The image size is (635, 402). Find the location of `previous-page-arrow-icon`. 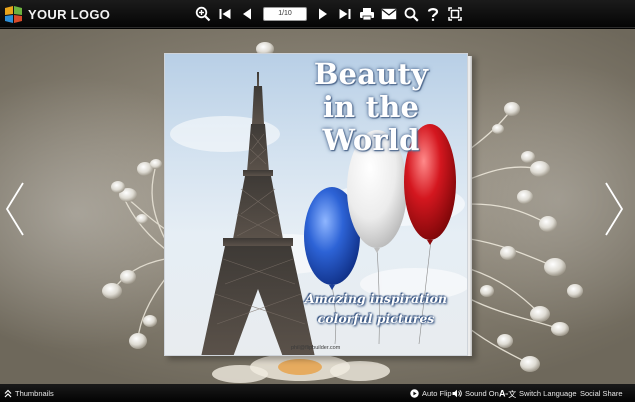

previous-page-arrow-icon is located at coordinates (15, 209).